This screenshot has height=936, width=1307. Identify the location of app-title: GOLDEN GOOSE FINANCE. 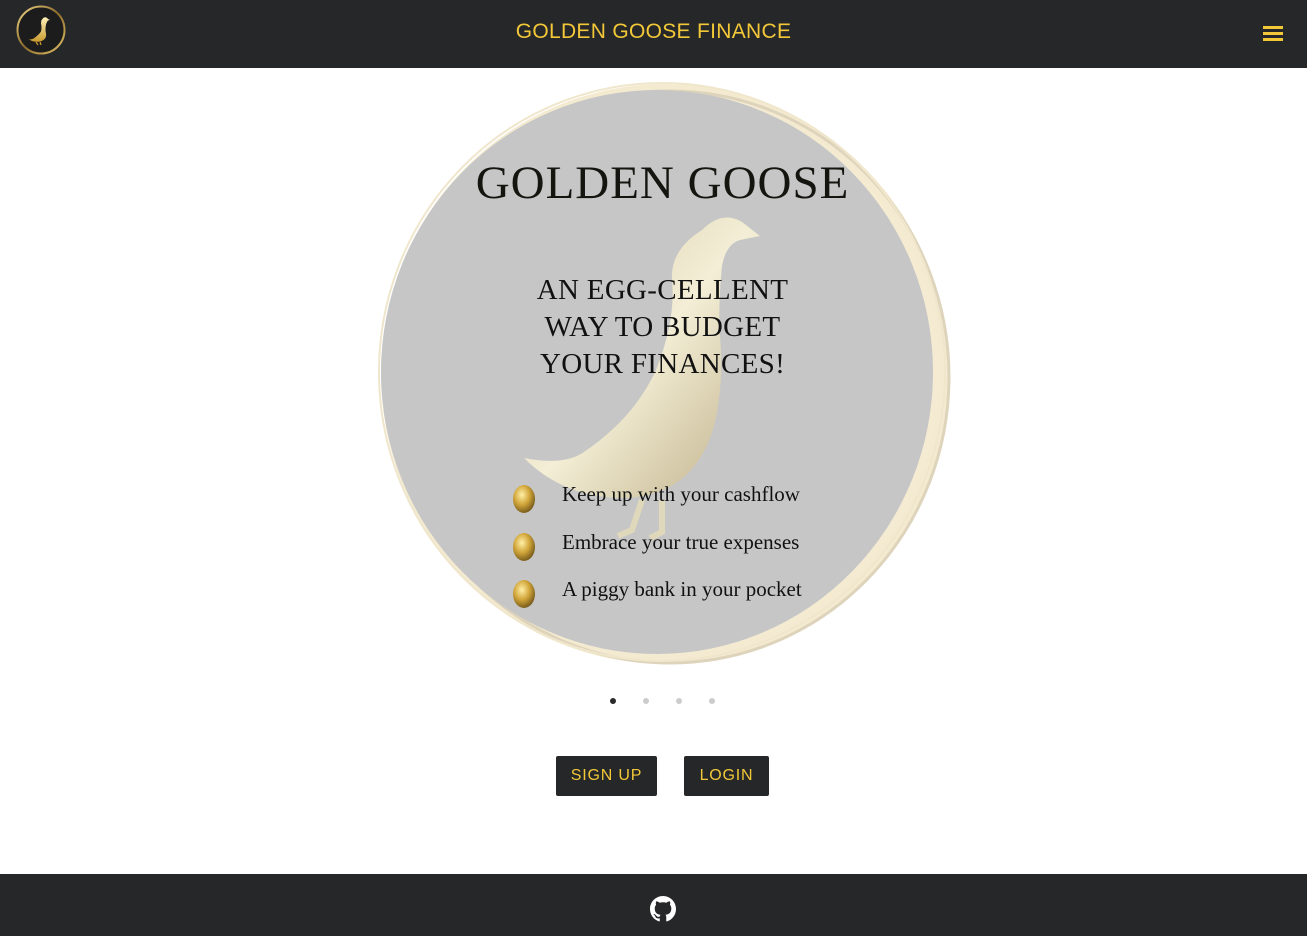
(653, 31).